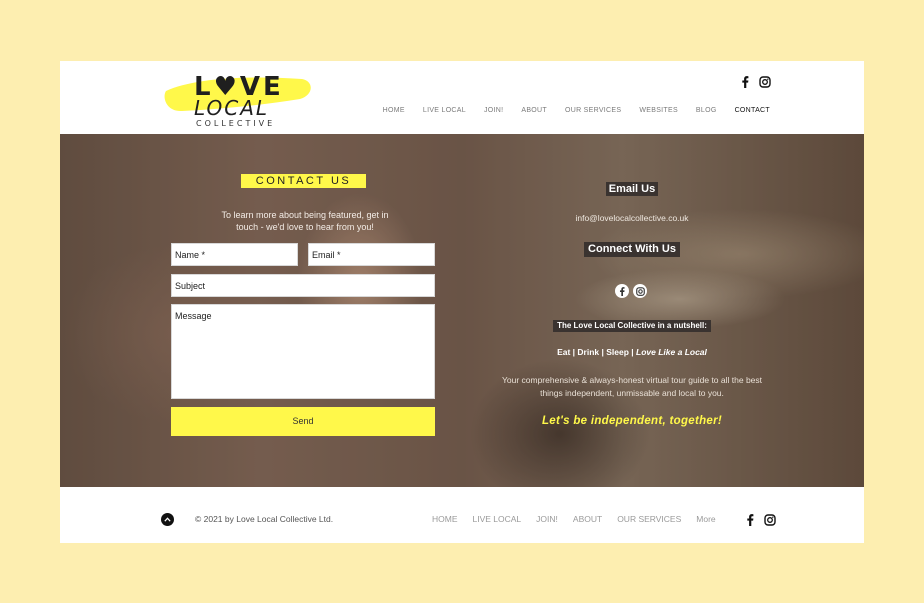  I want to click on footer-nav-live-local: LIVE LOCAL, so click(497, 519).